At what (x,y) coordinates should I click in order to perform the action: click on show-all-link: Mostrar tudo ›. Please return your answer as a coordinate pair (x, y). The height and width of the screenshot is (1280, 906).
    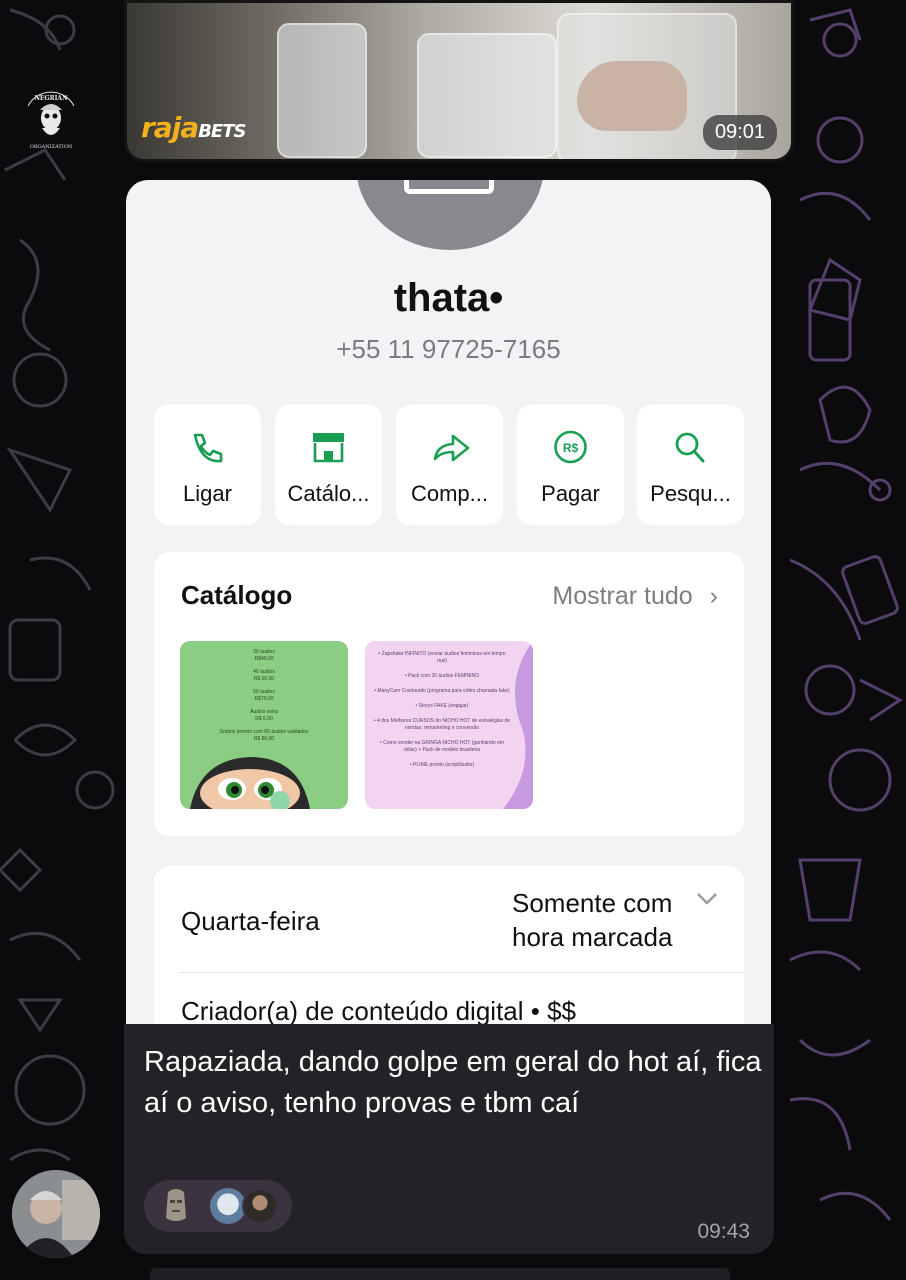
    Looking at the image, I should click on (635, 596).